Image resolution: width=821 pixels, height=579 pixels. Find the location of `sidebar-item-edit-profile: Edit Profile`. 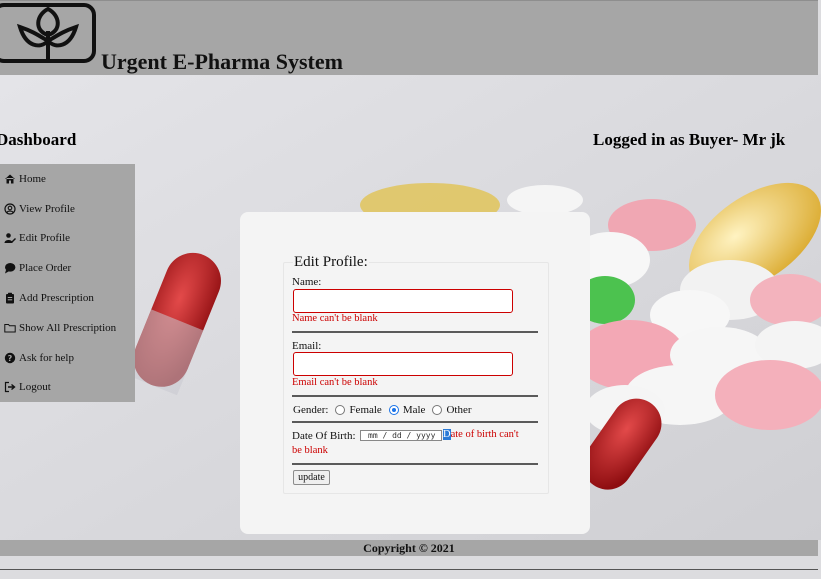

sidebar-item-edit-profile: Edit Profile is located at coordinates (67, 239).